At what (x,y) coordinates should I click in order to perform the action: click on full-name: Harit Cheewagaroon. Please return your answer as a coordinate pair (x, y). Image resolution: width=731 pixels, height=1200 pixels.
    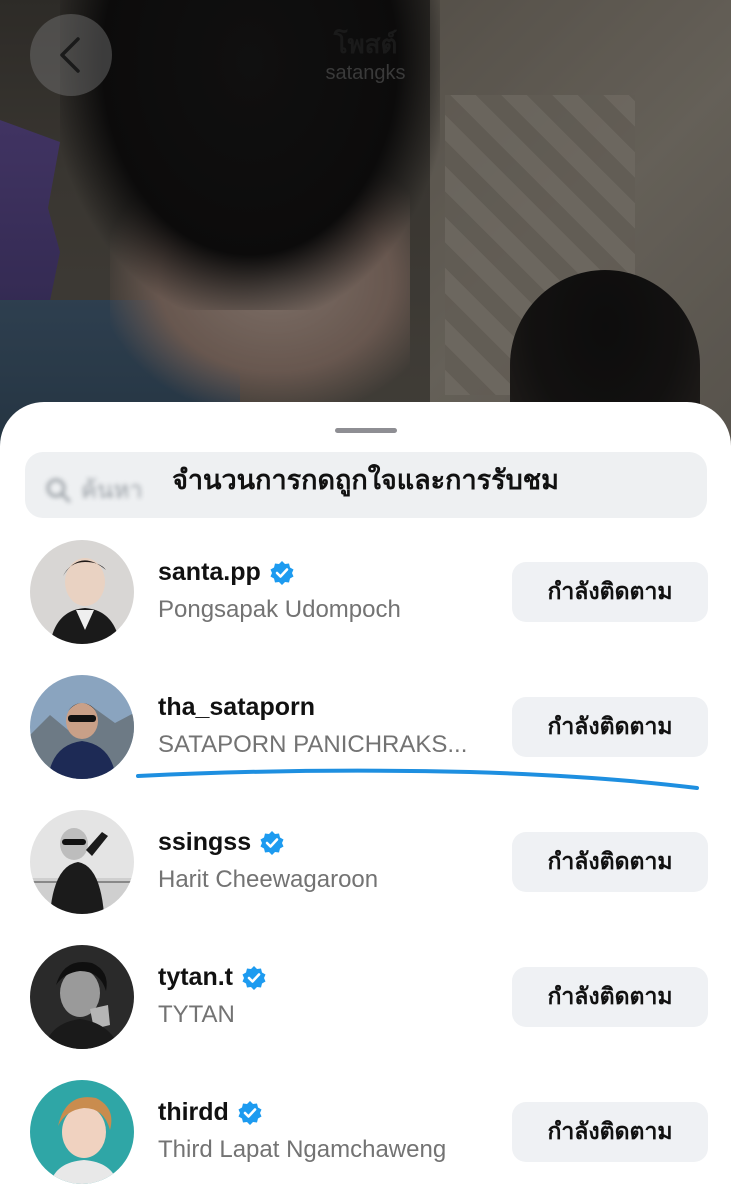
    Looking at the image, I should click on (268, 879).